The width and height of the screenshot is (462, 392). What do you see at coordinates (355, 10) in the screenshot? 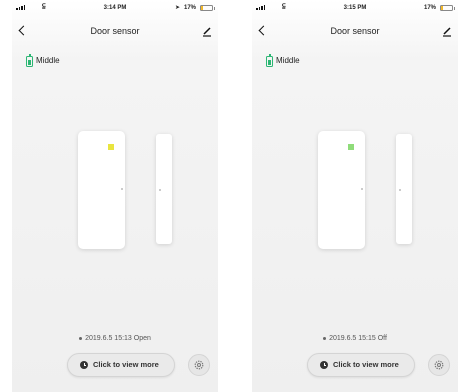
I see `status-bar: ⫉ 3:15 PM 17%` at bounding box center [355, 10].